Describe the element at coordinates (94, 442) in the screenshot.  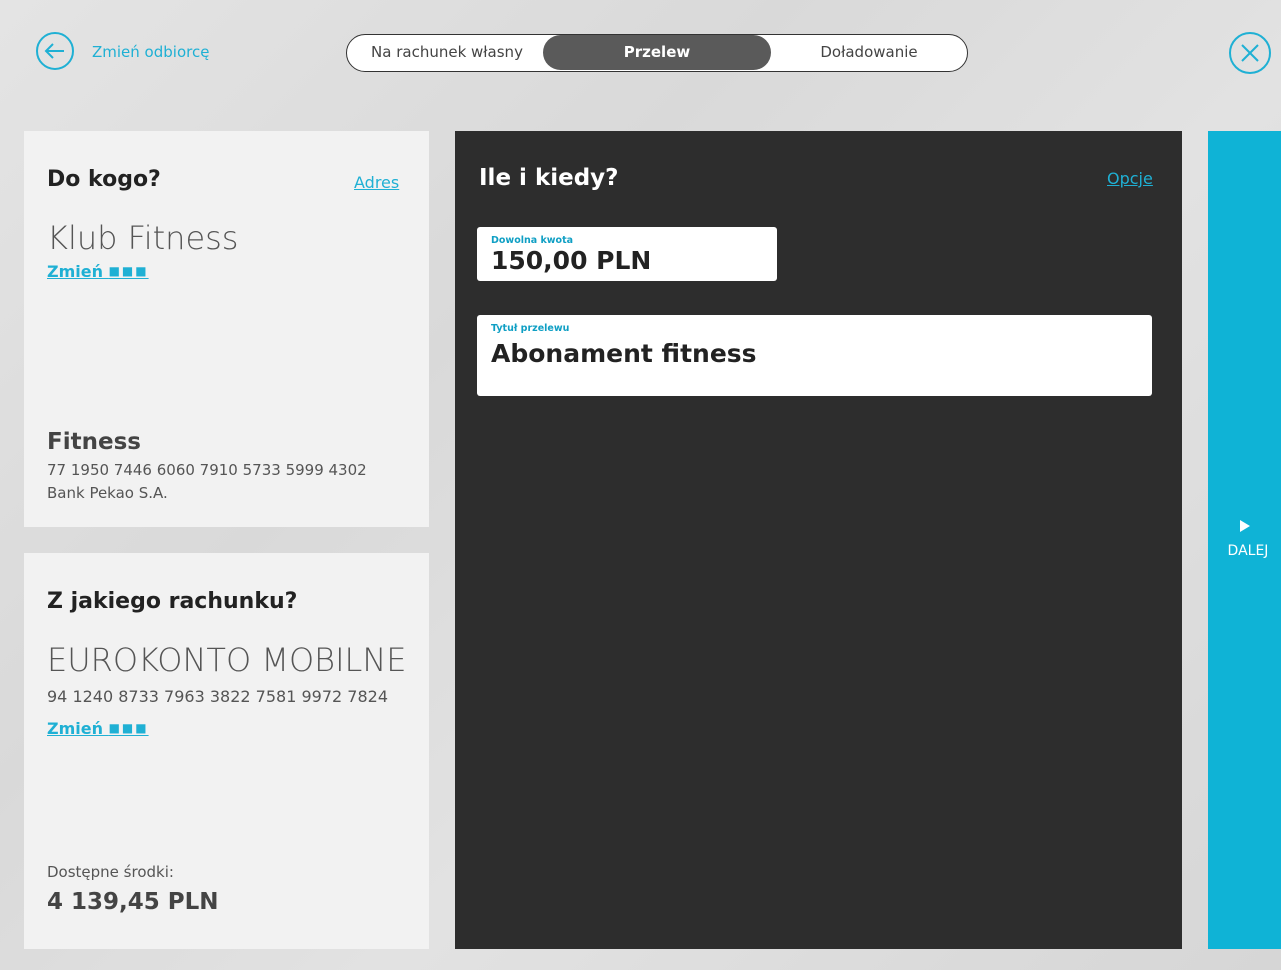
I see `recipient-account-label: Fitness` at that location.